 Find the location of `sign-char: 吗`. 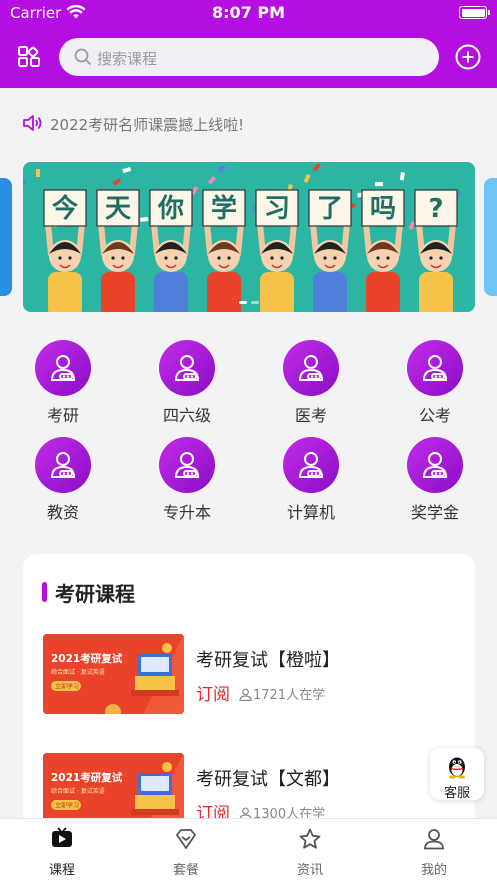

sign-char: 吗 is located at coordinates (383, 209).